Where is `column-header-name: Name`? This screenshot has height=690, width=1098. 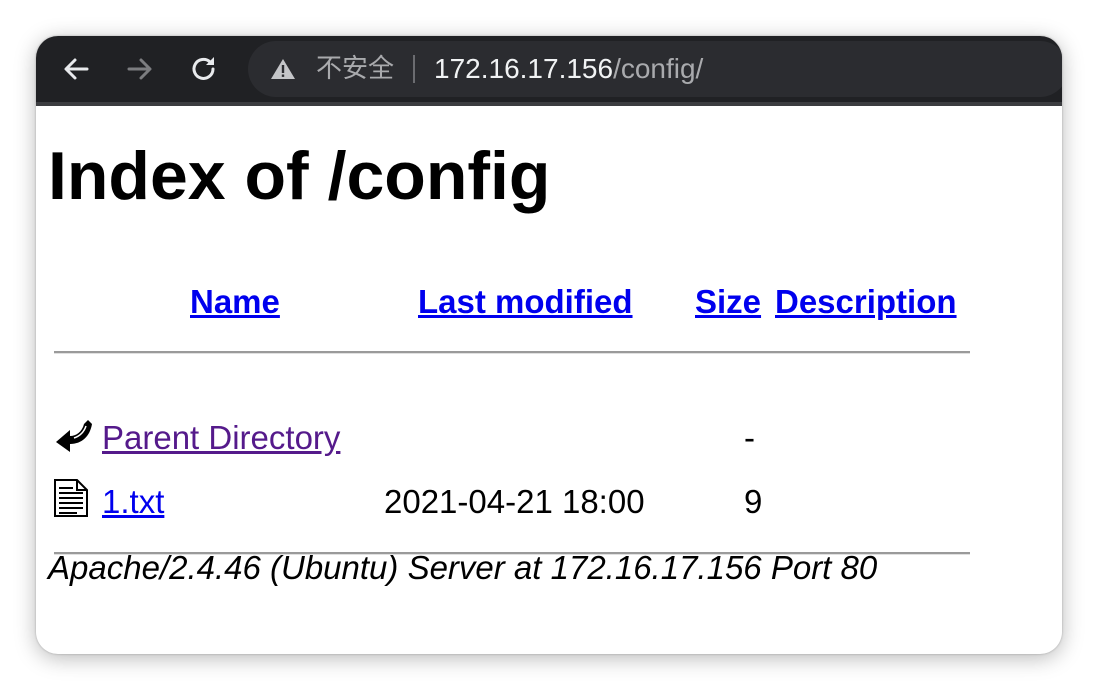
column-header-name: Name is located at coordinates (235, 302).